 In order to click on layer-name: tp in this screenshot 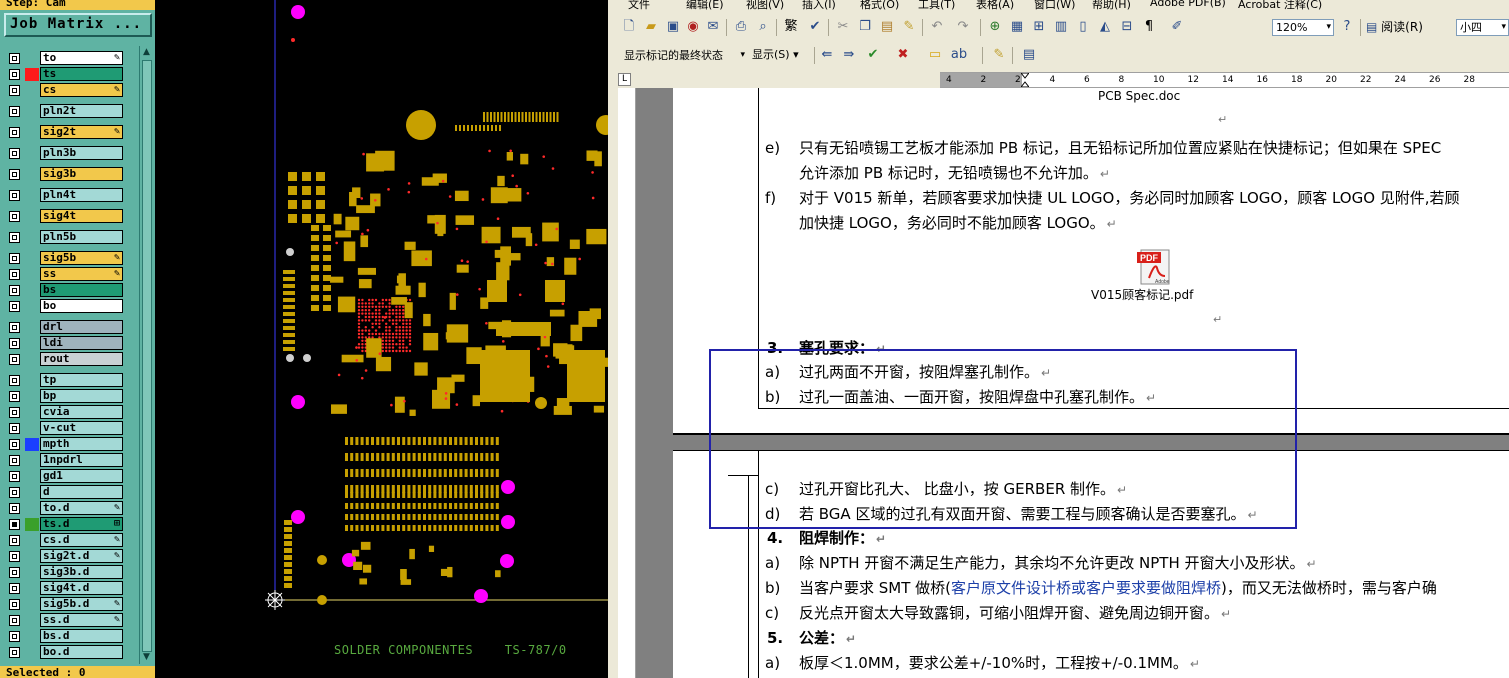, I will do `click(81, 380)`.